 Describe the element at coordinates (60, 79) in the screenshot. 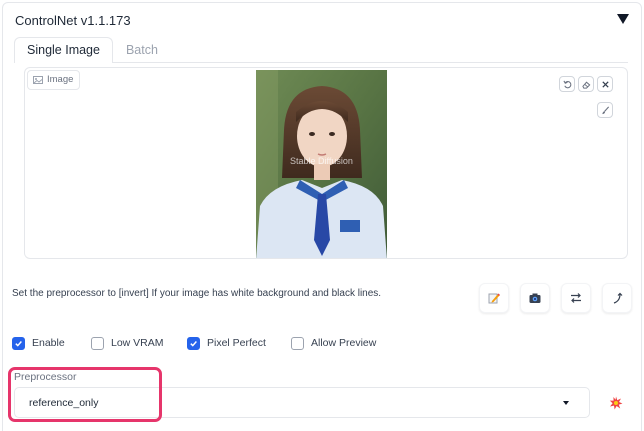

I see `image-label-text: Image` at that location.